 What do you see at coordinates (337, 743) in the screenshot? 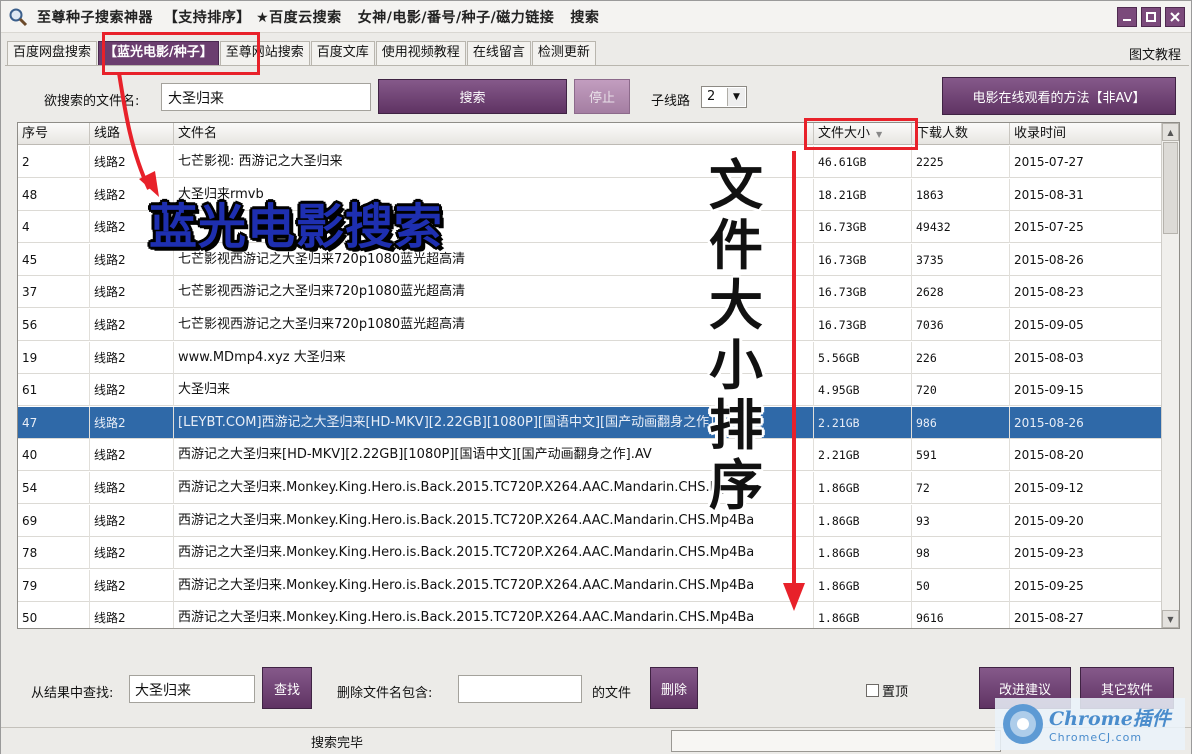
I see `status-text: 搜索完毕` at bounding box center [337, 743].